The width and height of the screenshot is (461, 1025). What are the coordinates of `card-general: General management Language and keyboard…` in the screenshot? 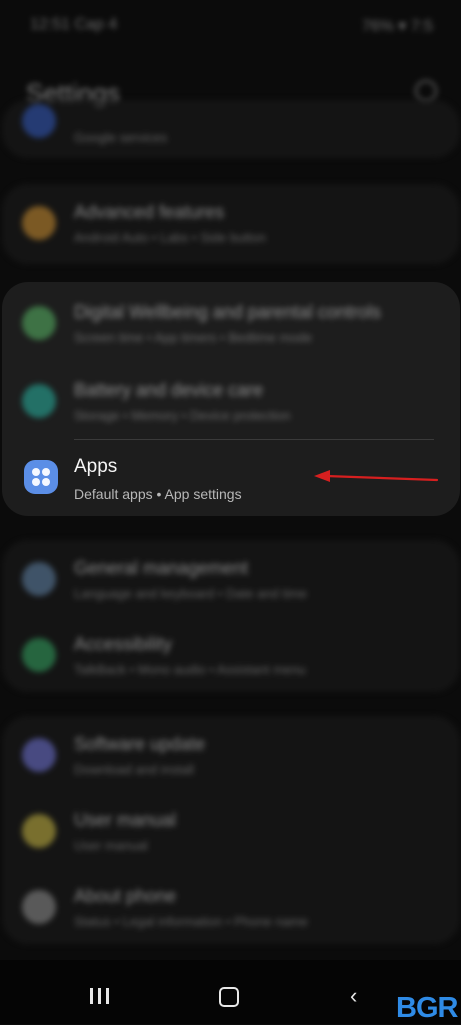 It's located at (231, 616).